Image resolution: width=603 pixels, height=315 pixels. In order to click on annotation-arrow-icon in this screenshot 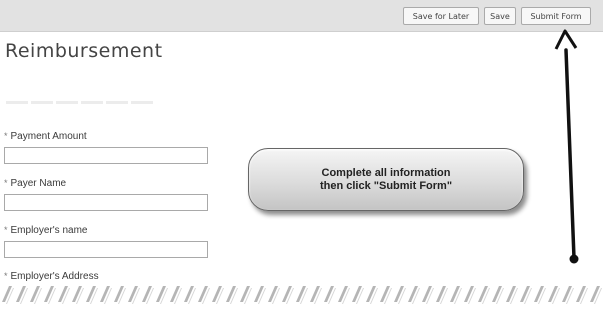, I will do `click(566, 146)`.